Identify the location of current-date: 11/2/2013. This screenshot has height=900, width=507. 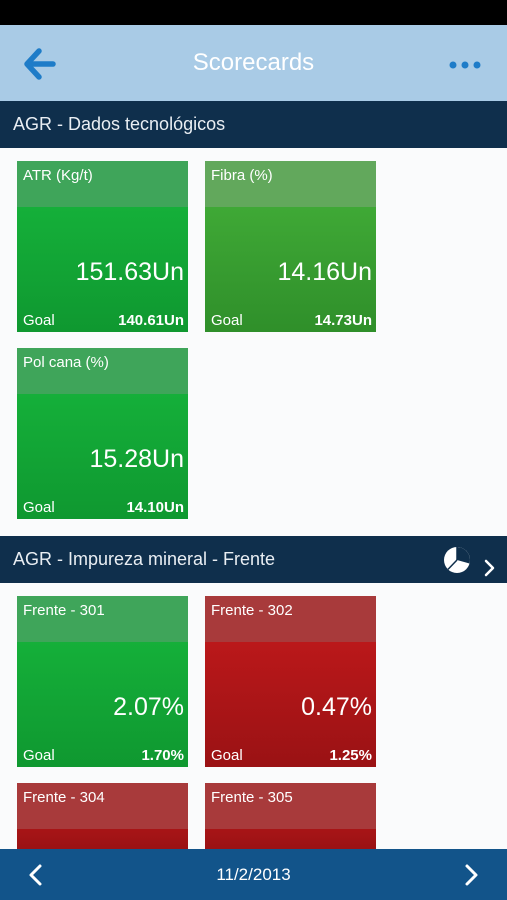
(253, 874).